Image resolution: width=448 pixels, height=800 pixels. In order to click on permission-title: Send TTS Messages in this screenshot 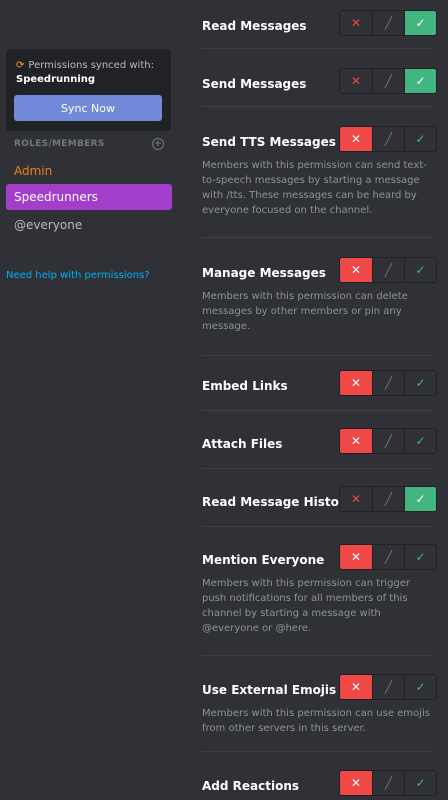, I will do `click(269, 142)`.